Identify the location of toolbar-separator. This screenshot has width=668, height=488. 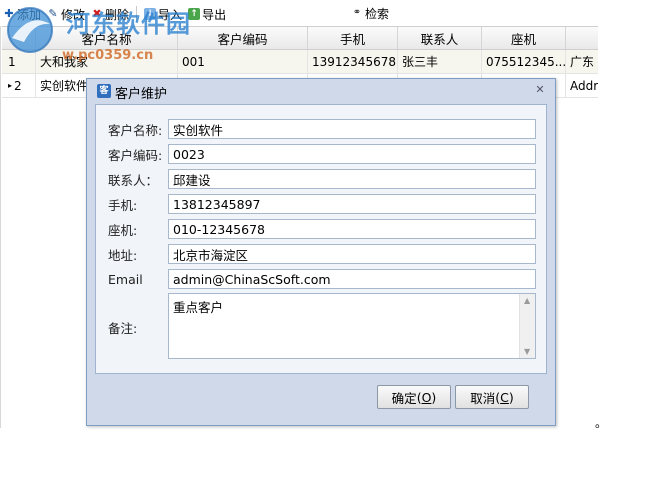
(137, 14).